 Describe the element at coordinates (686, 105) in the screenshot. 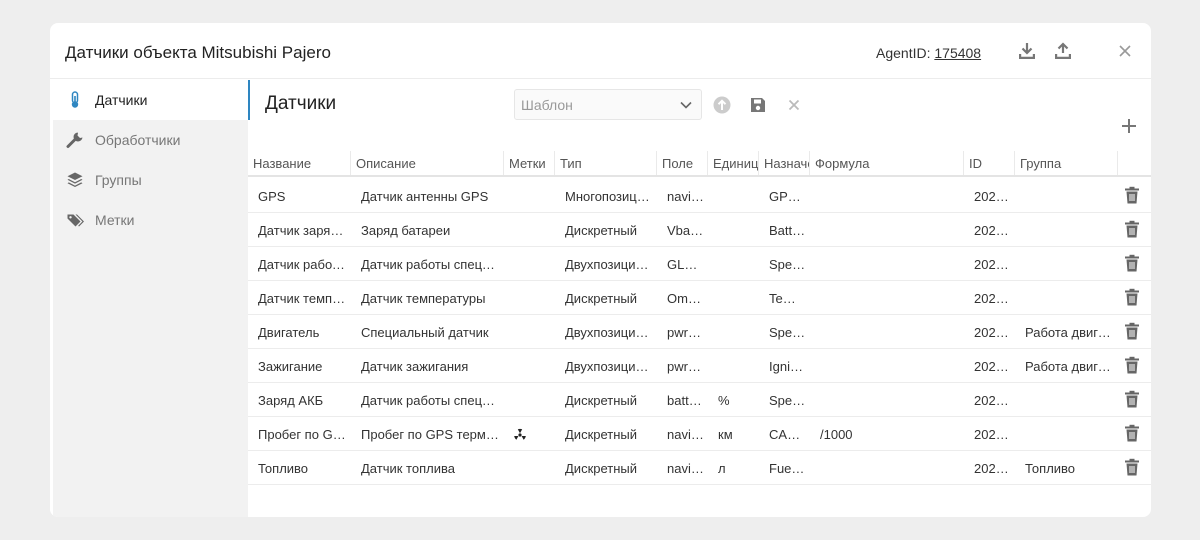

I see `chevron-down-icon` at that location.